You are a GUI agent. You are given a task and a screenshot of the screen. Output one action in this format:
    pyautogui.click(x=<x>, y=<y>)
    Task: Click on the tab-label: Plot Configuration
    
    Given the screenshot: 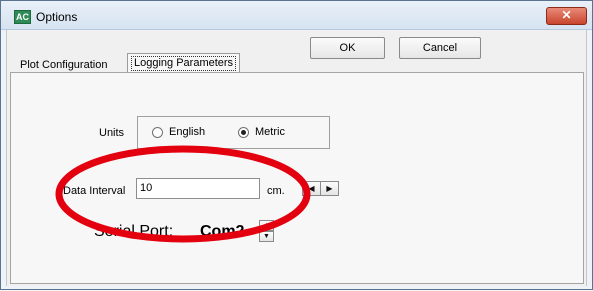 What is the action you would take?
    pyautogui.click(x=64, y=65)
    